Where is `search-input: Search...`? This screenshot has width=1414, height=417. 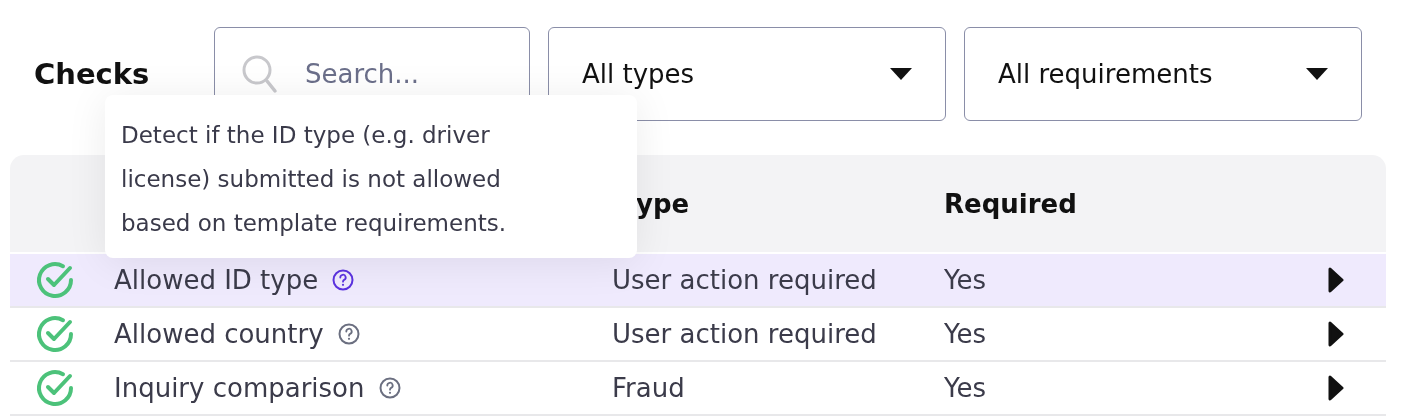 search-input: Search... is located at coordinates (405, 74).